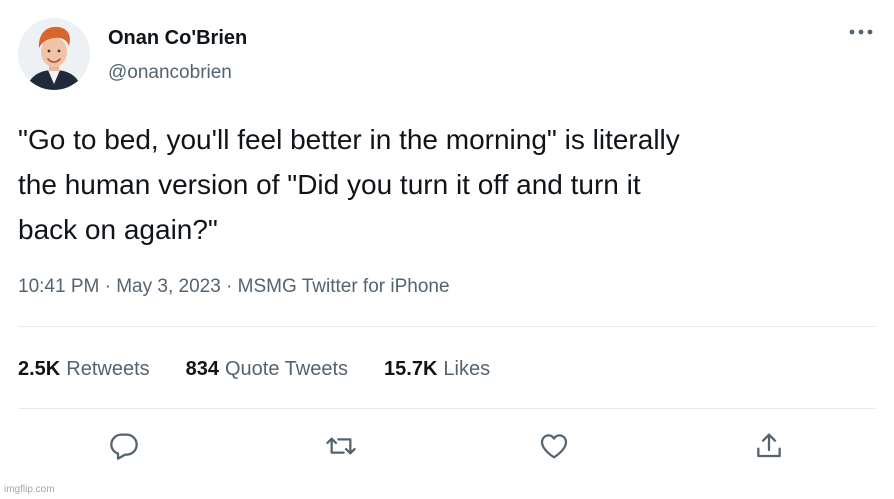 This screenshot has width=894, height=499. Describe the element at coordinates (39, 368) in the screenshot. I see `retweets-count: 2.5K` at that location.